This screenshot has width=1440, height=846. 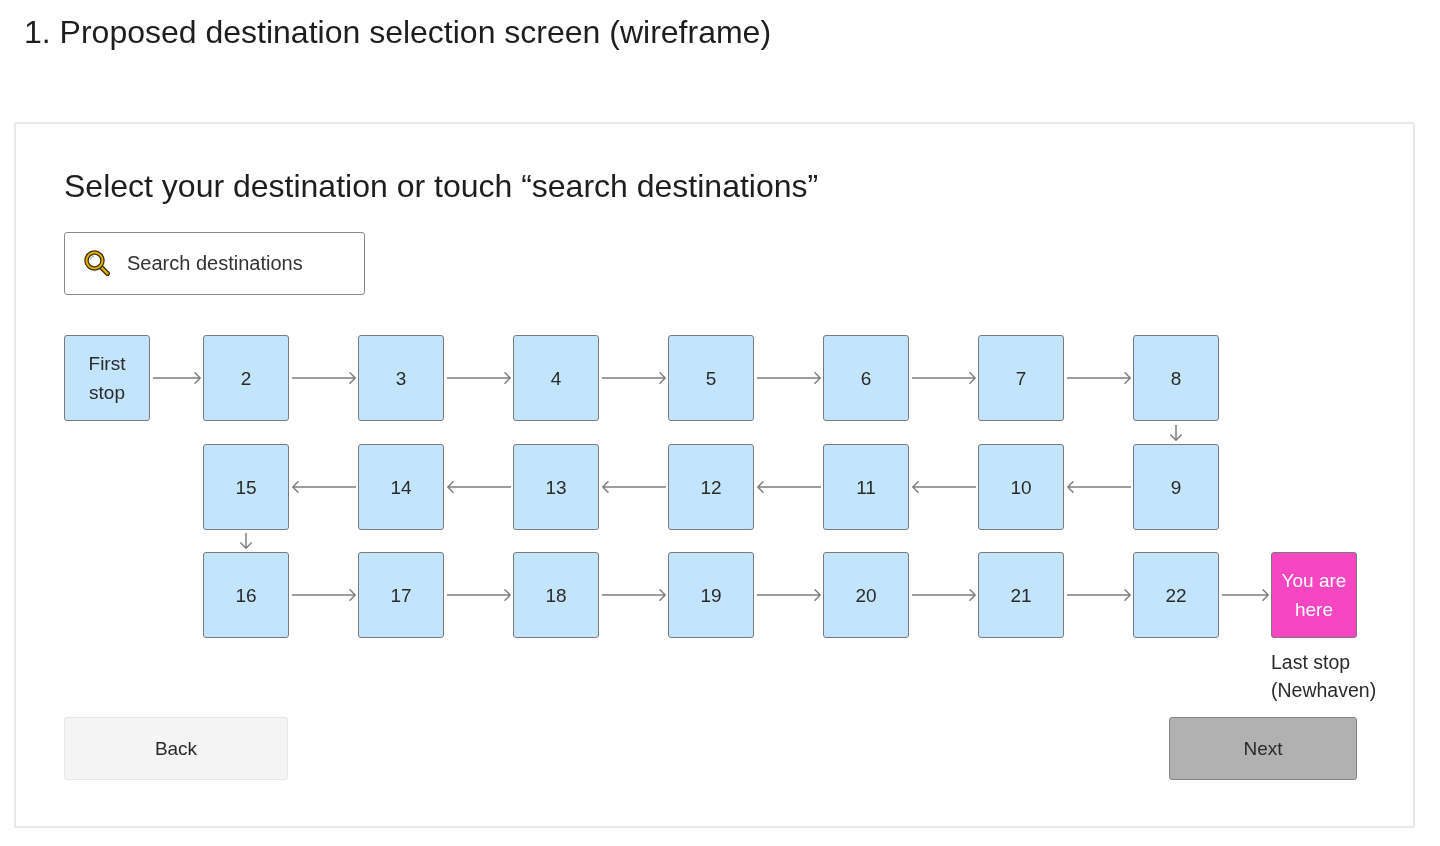 What do you see at coordinates (107, 378) in the screenshot?
I see `stop-node: First stop` at bounding box center [107, 378].